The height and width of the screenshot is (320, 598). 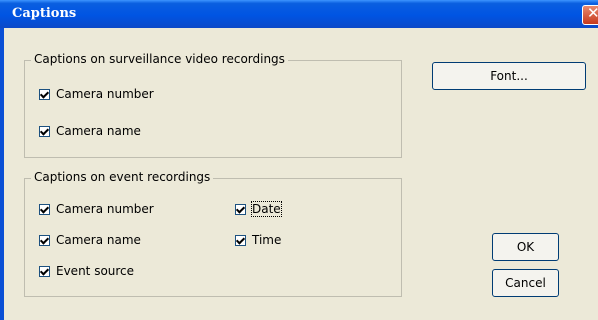 I want to click on event-camera-name-checkbox: Camera name, so click(x=90, y=240).